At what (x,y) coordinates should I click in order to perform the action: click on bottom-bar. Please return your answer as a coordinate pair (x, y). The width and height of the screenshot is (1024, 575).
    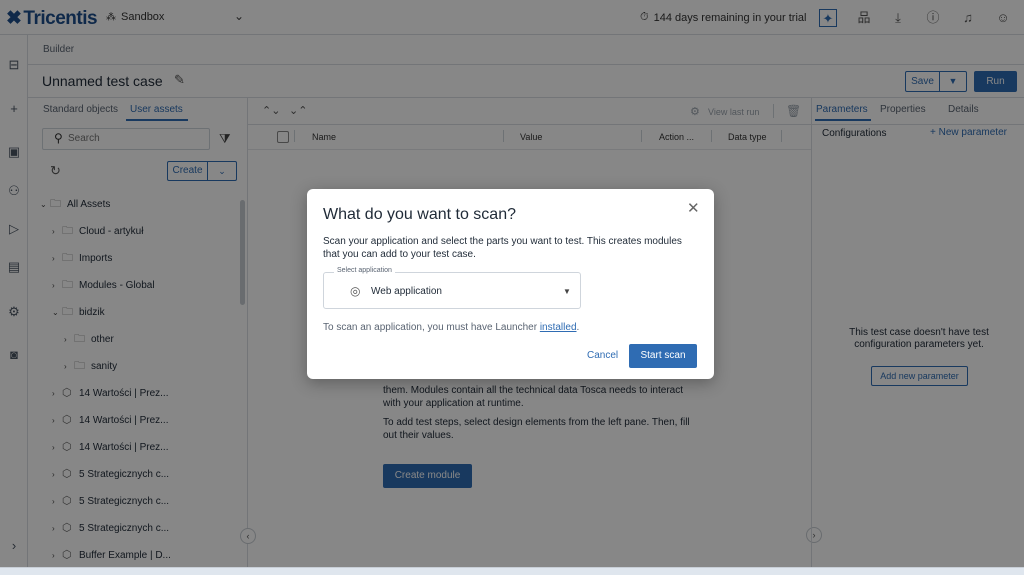
    Looking at the image, I should click on (512, 571).